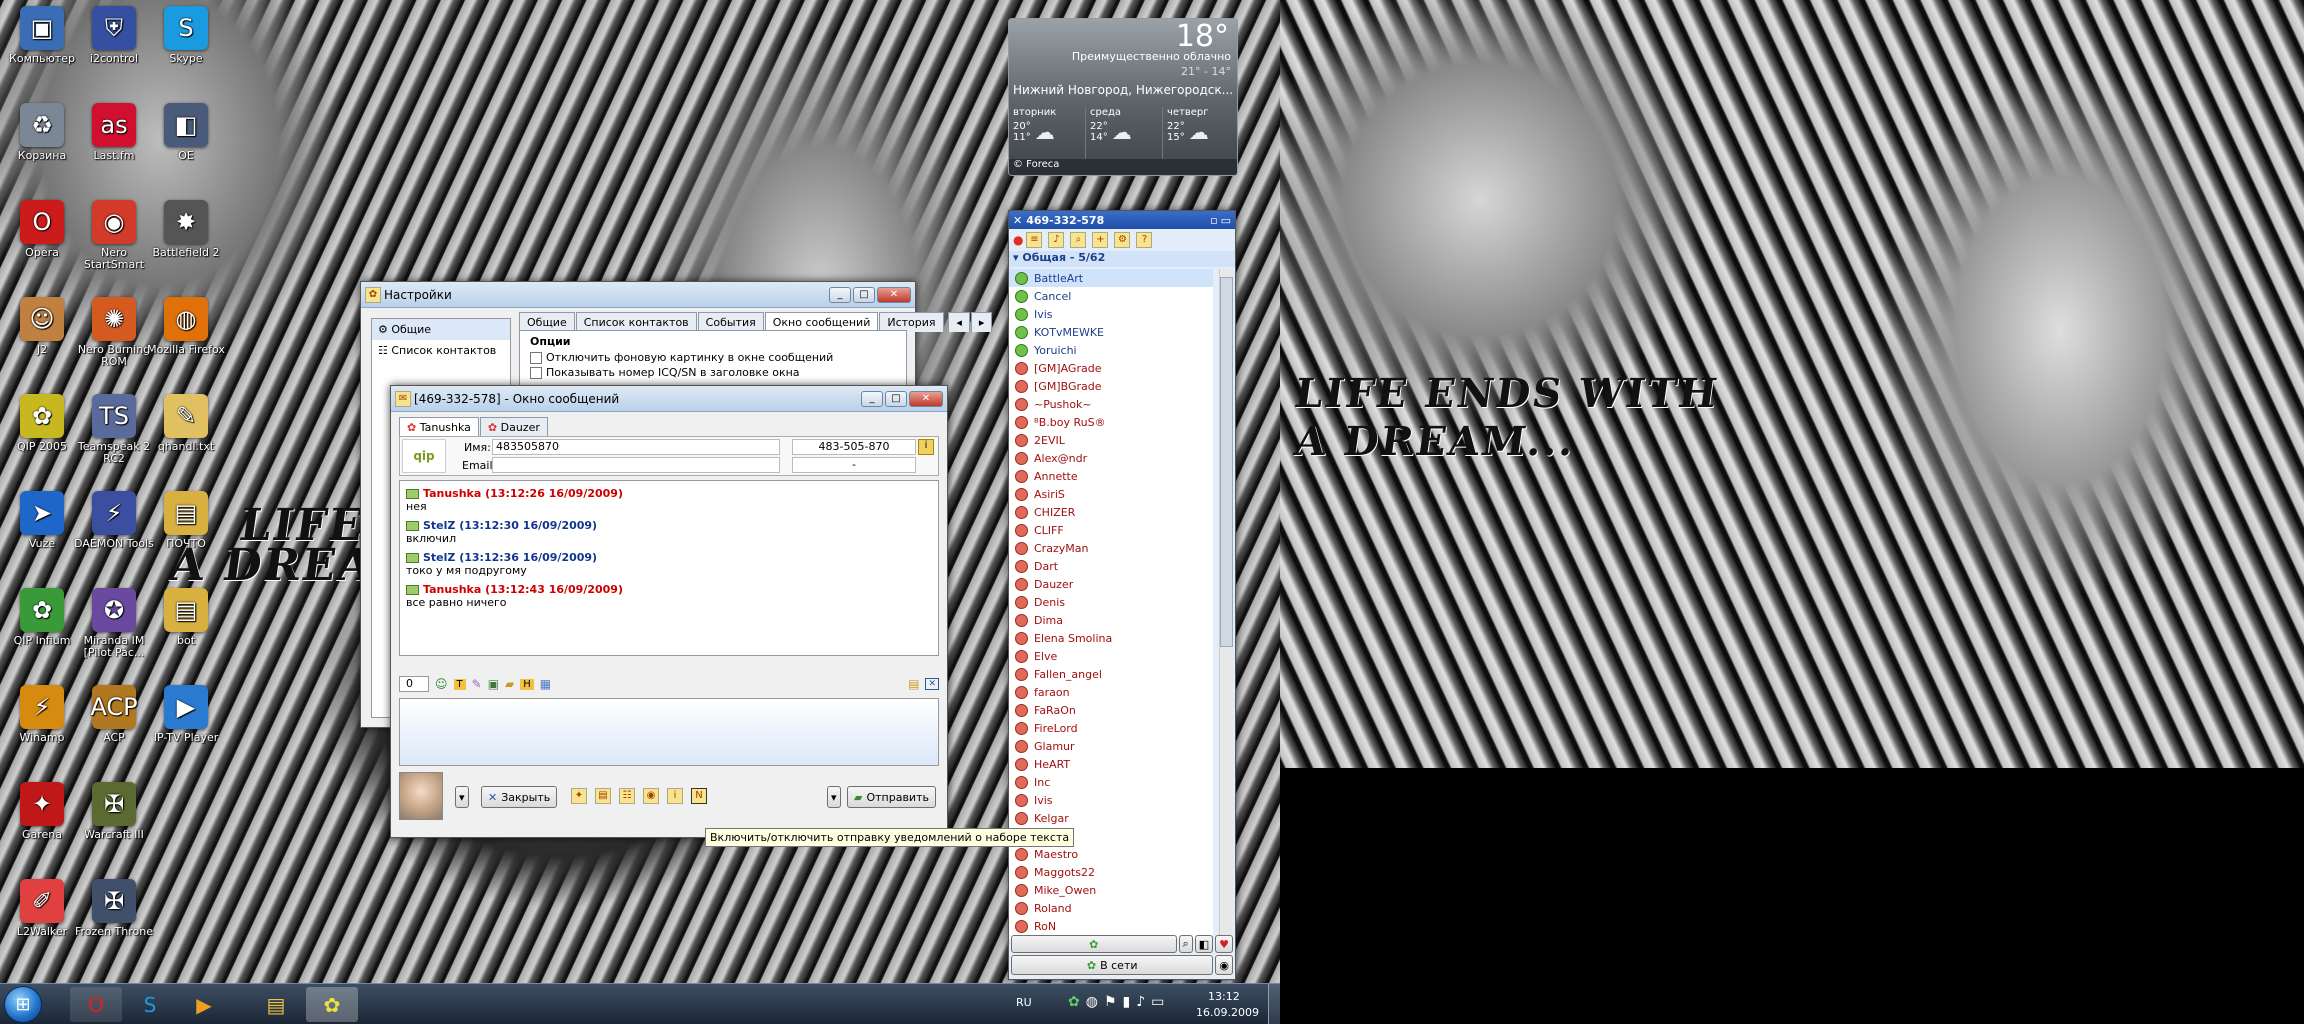 The image size is (2304, 1024). Describe the element at coordinates (1024, 1002) in the screenshot. I see `taskbar-lang: RU` at that location.